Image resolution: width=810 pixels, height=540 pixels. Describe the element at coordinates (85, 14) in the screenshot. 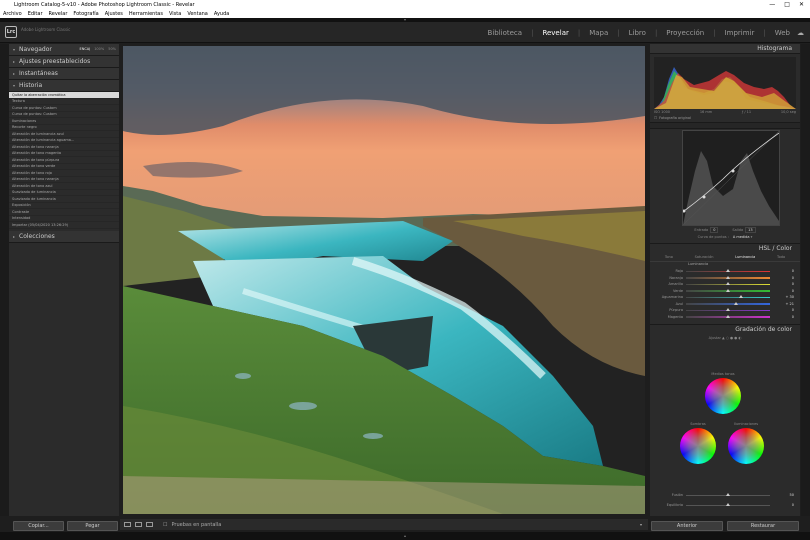

I see `menu-fotografia: Fotografía` at that location.